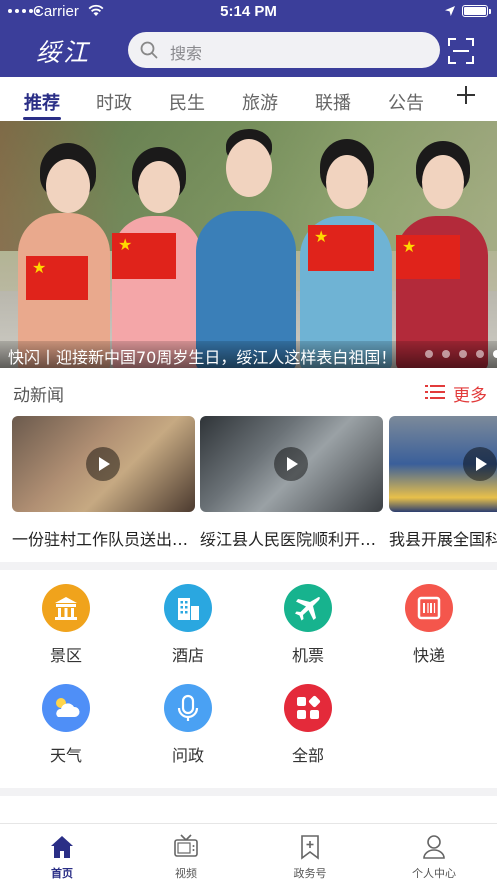  What do you see at coordinates (495, 354) in the screenshot?
I see `page-dot-active` at bounding box center [495, 354].